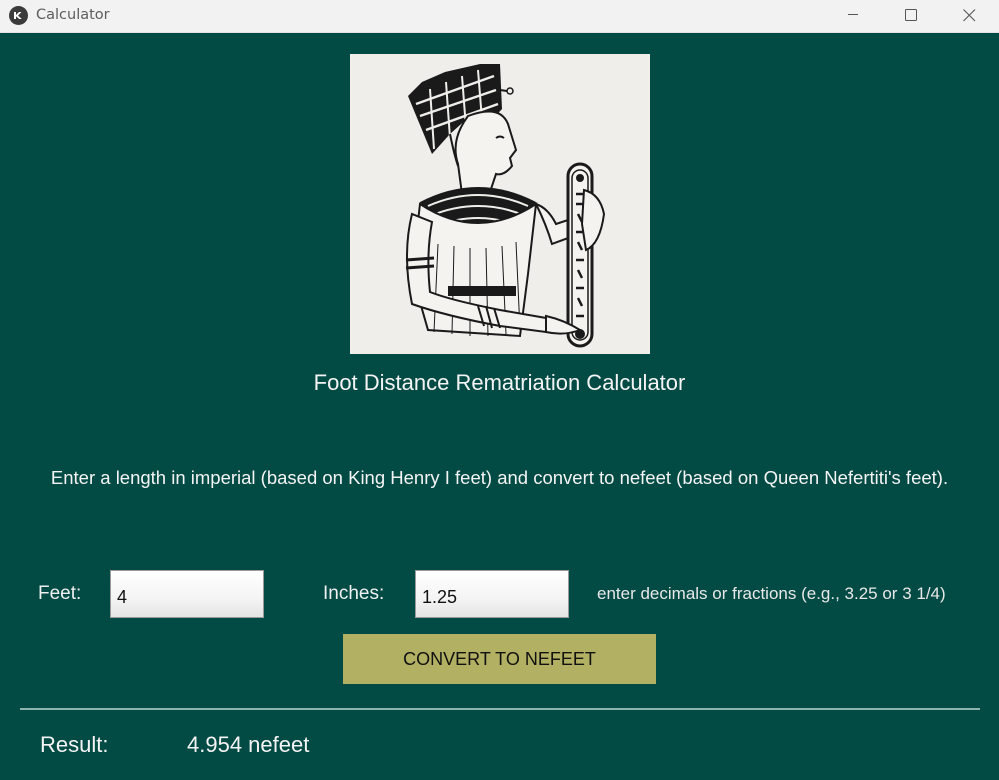  Describe the element at coordinates (499, 382) in the screenshot. I see `app-title: Foot Distance Rematriation Calculator` at that location.